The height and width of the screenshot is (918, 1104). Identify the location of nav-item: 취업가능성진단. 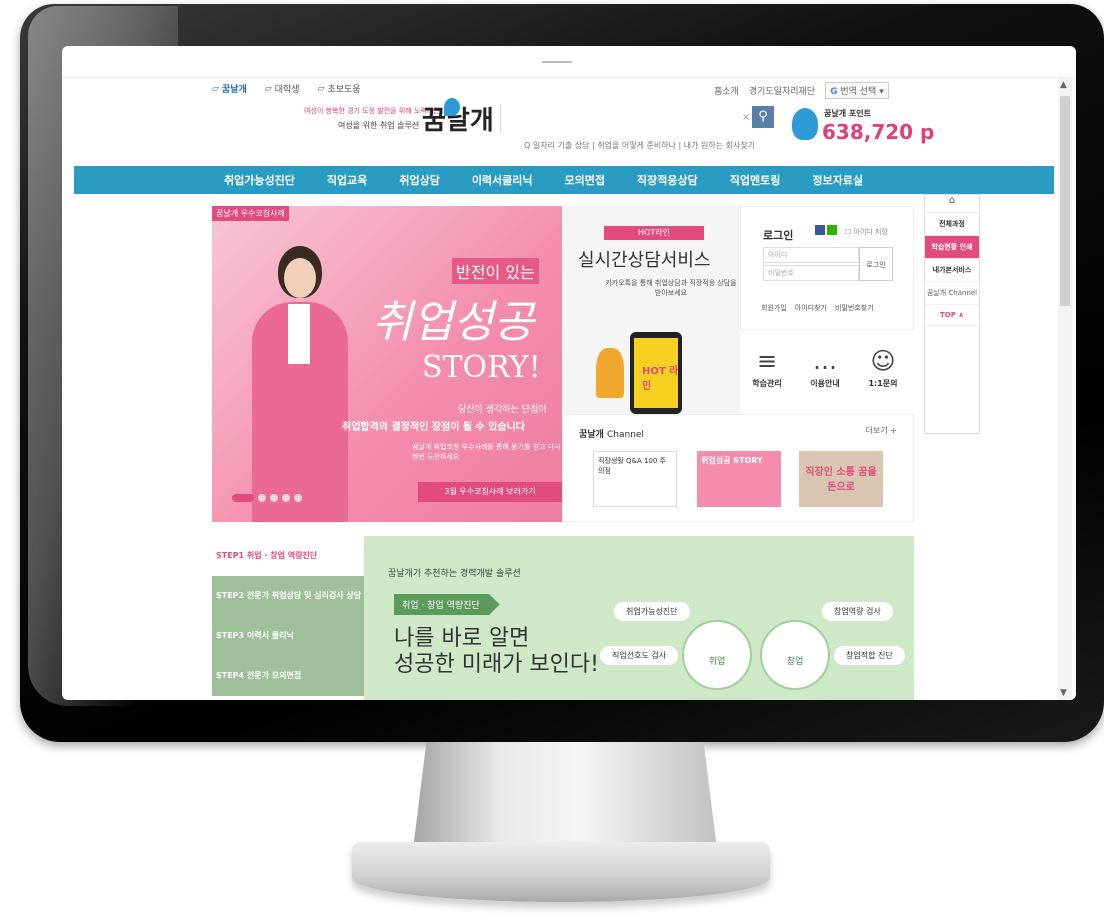
(259, 180).